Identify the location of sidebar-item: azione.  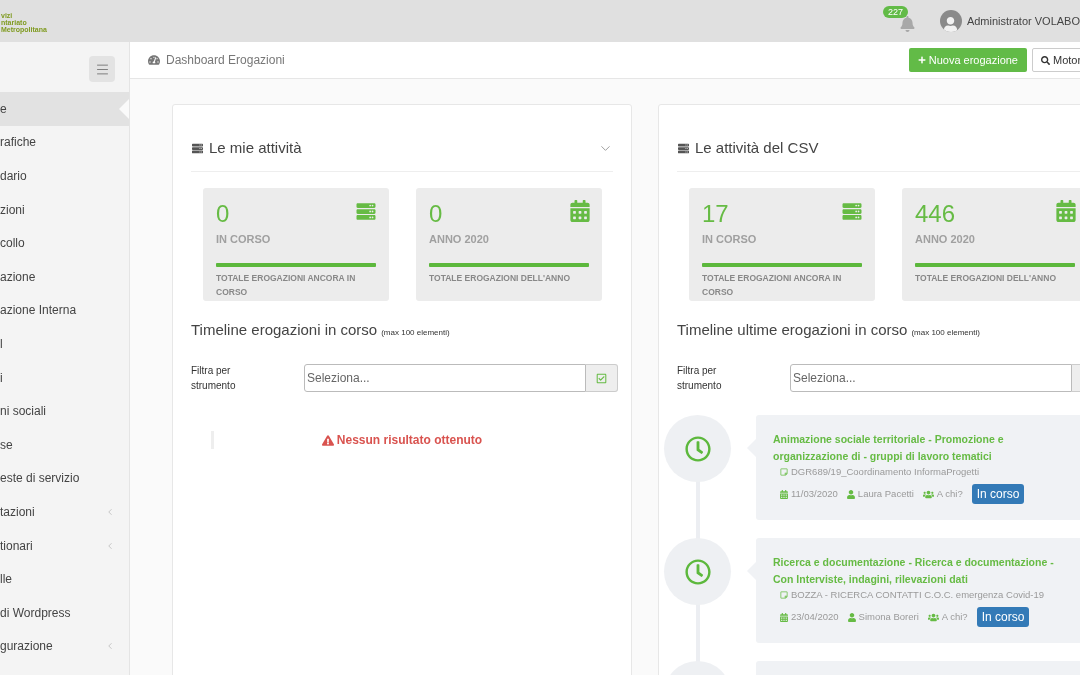
(64, 276).